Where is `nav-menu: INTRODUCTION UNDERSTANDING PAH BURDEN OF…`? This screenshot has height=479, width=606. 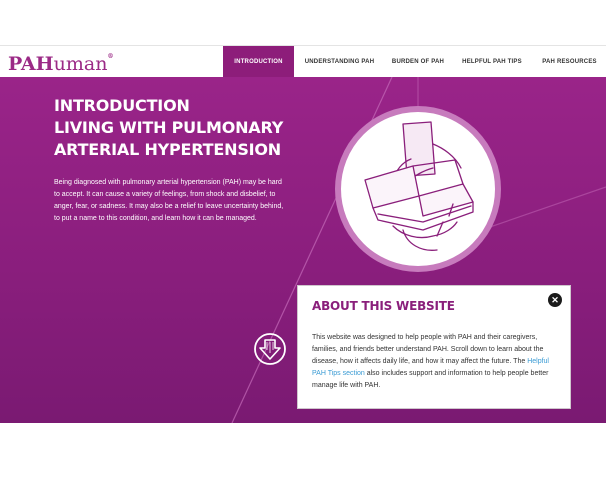 nav-menu: INTRODUCTION UNDERSTANDING PAH BURDEN OF… is located at coordinates (414, 62).